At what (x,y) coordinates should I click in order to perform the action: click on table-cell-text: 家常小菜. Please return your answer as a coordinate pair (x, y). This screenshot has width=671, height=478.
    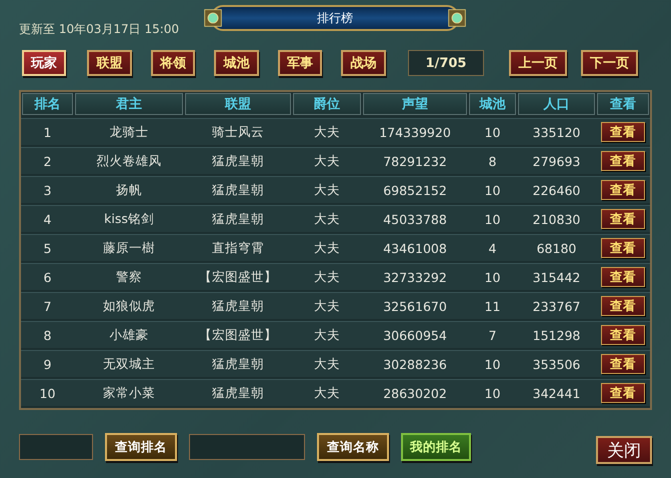
    Looking at the image, I should click on (129, 393).